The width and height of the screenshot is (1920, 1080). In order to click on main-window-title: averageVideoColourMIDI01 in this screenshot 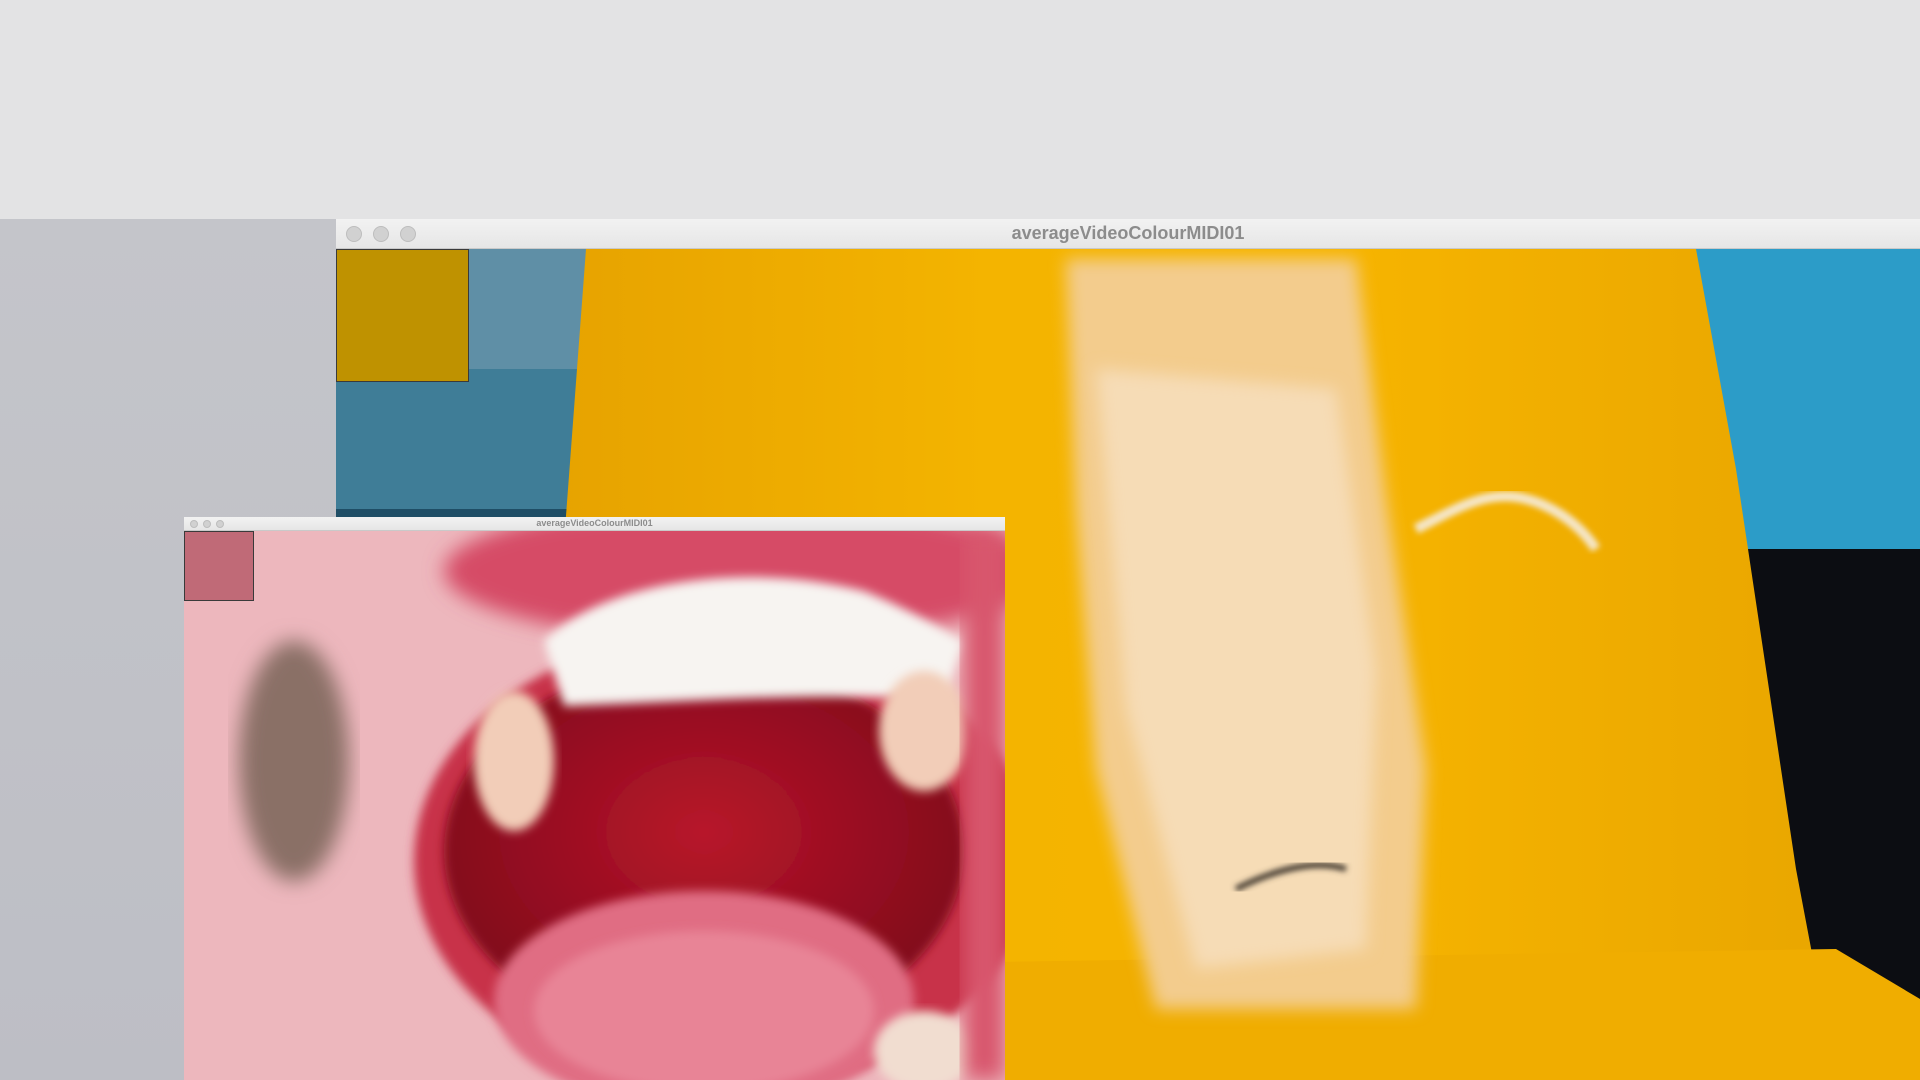, I will do `click(1128, 233)`.